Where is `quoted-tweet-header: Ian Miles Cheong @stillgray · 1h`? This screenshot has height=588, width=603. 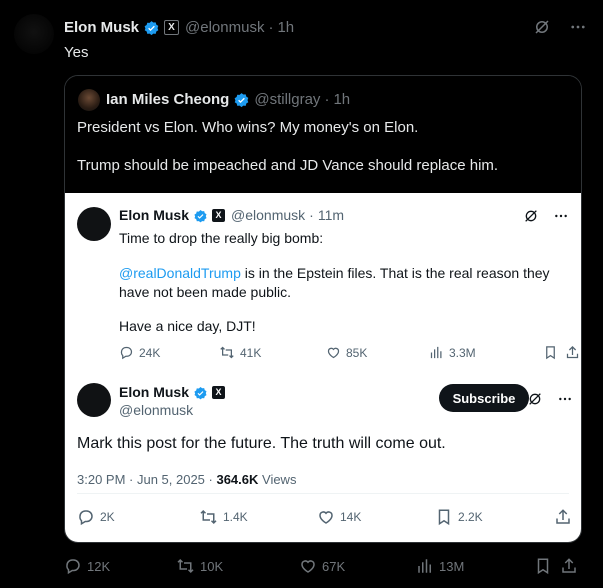 quoted-tweet-header: Ian Miles Cheong @stillgray · 1h is located at coordinates (228, 100).